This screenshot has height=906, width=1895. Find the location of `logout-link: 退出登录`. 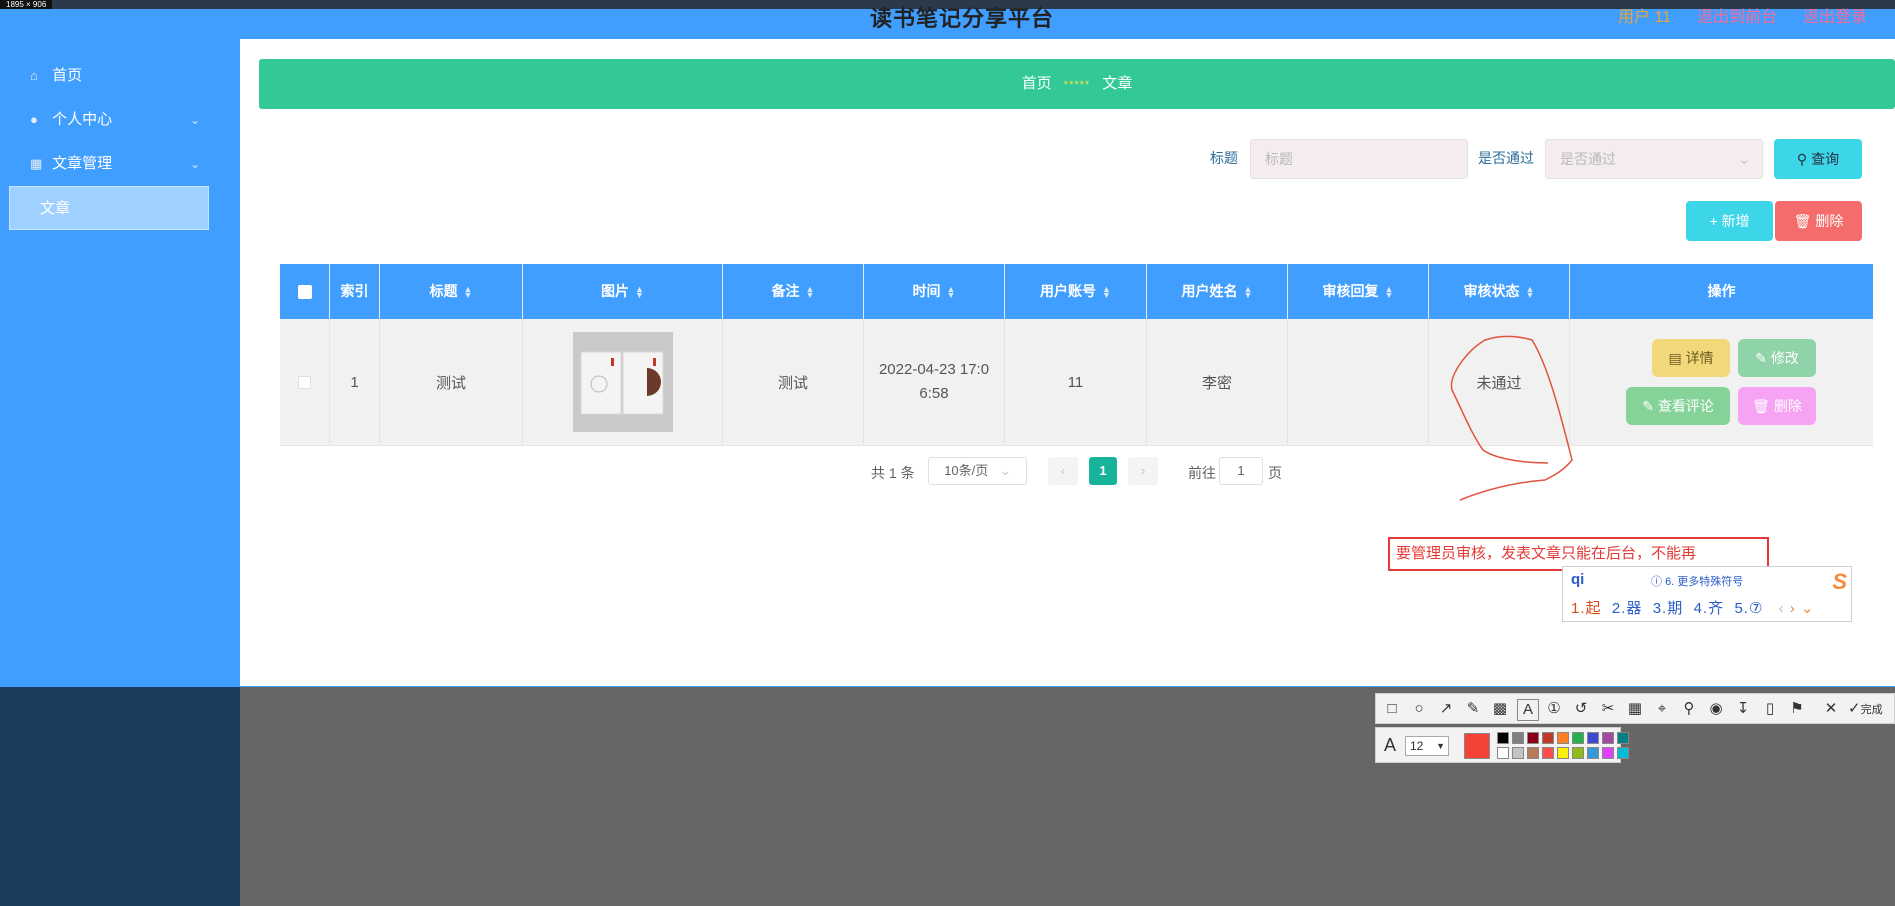

logout-link: 退出登录 is located at coordinates (1835, 15).